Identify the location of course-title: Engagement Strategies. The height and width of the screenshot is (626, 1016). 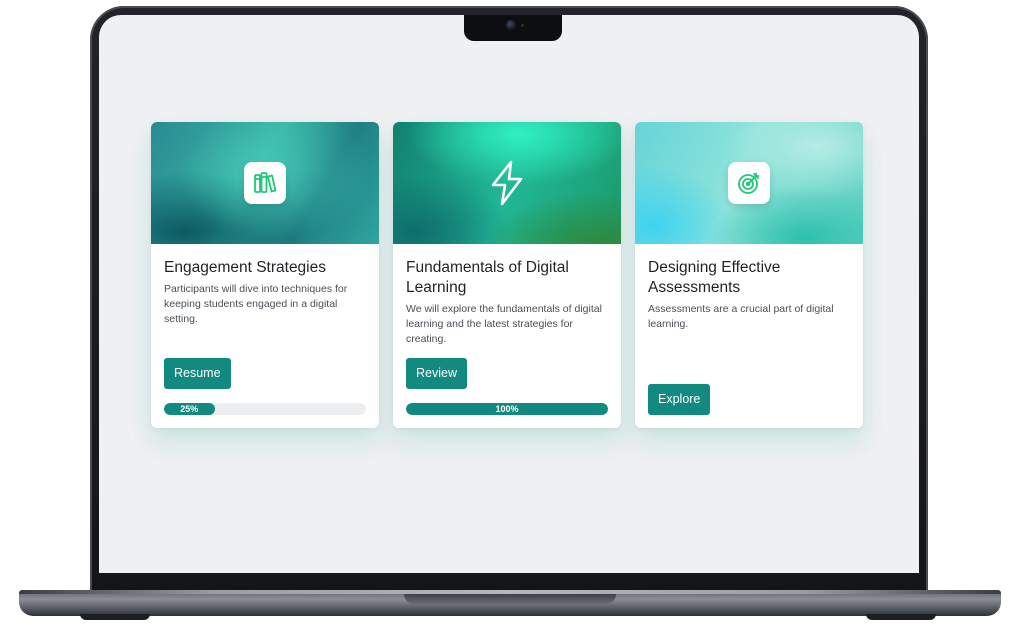
(245, 267).